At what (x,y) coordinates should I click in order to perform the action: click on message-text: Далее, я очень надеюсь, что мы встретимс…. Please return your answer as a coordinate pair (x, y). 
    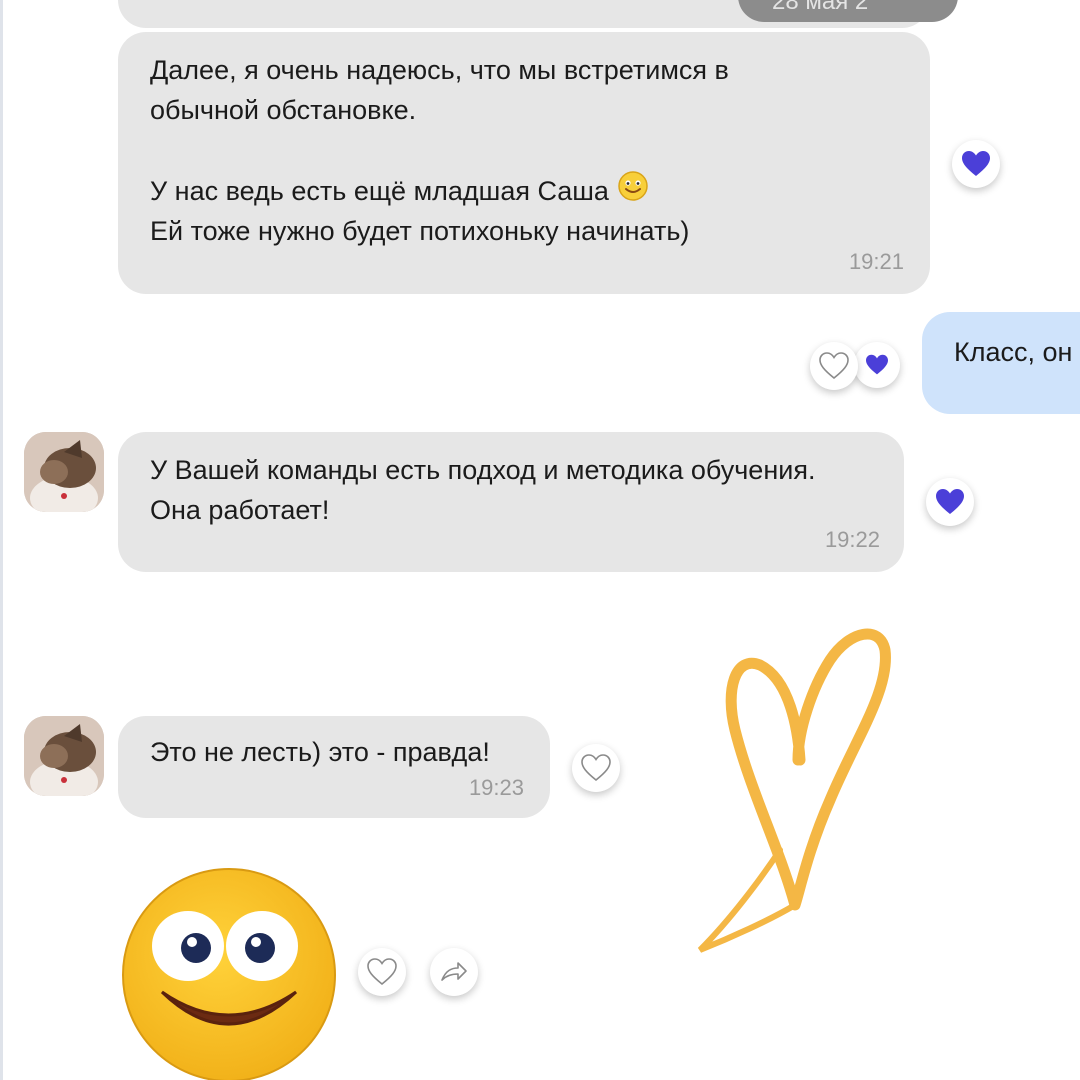
    Looking at the image, I should click on (439, 150).